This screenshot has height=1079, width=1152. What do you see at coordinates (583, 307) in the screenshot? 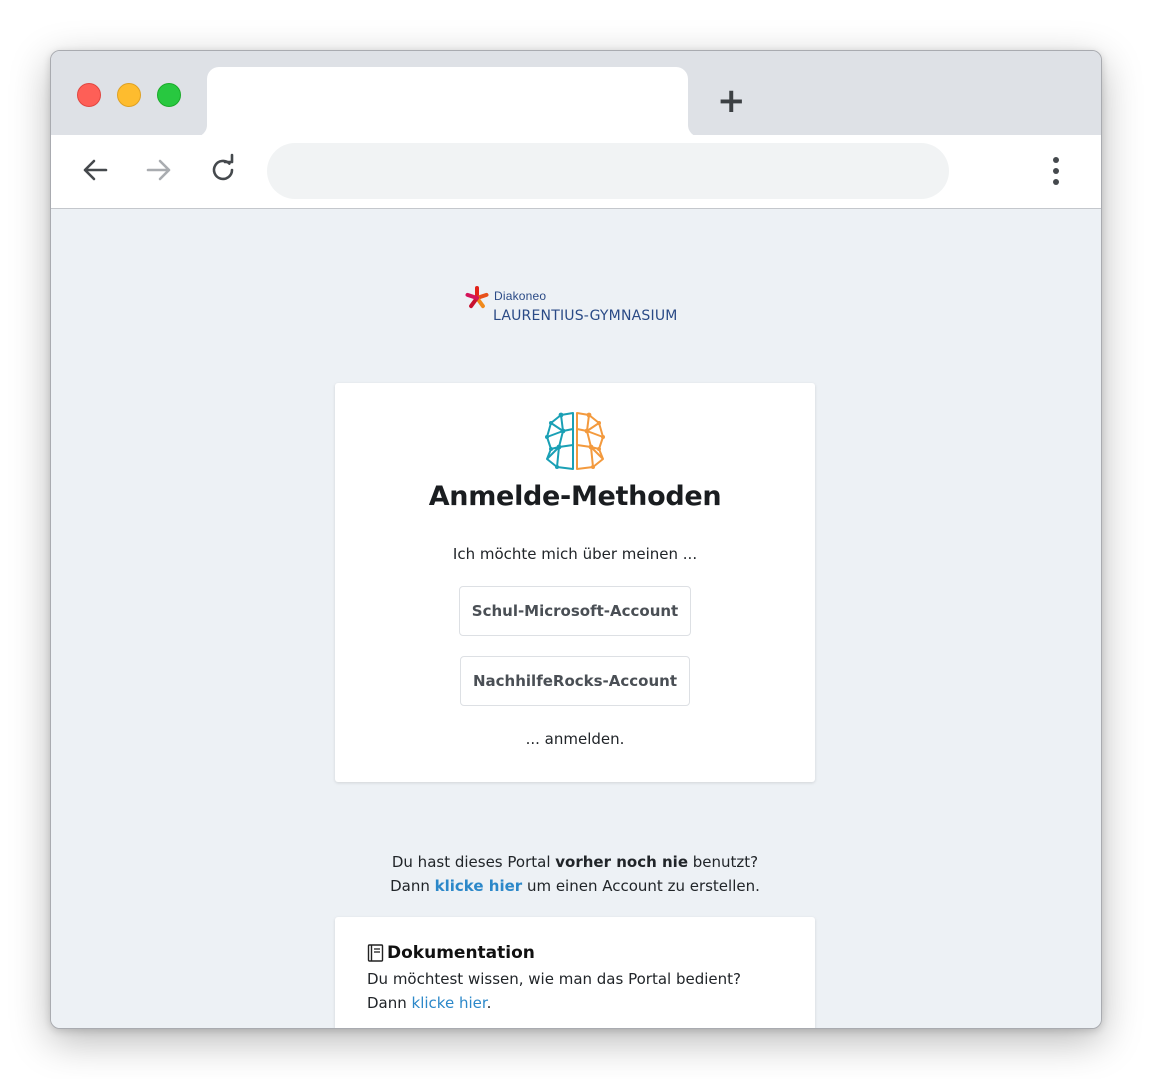
I see `school-logo: Diakoneo LAURENTIUS-GYMNASIUM` at bounding box center [583, 307].